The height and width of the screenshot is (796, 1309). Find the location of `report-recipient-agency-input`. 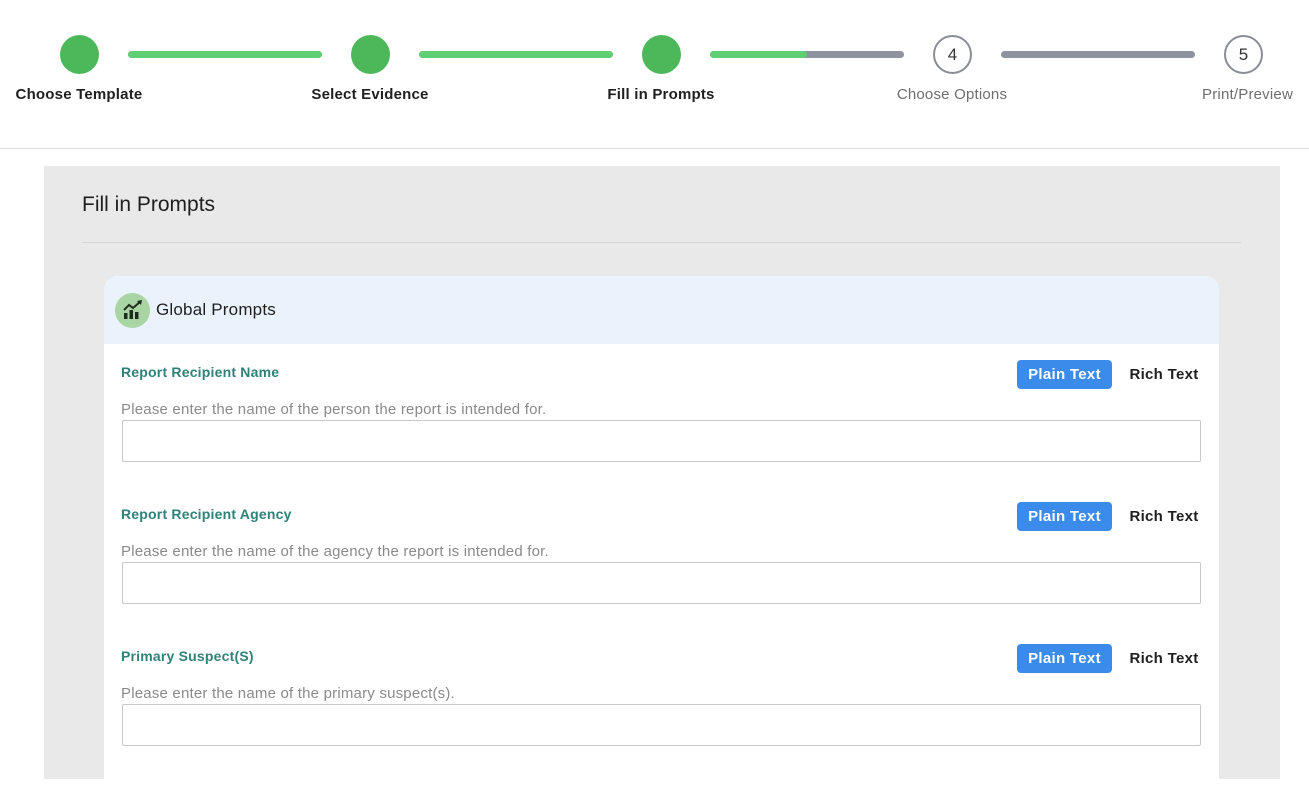

report-recipient-agency-input is located at coordinates (661, 583).